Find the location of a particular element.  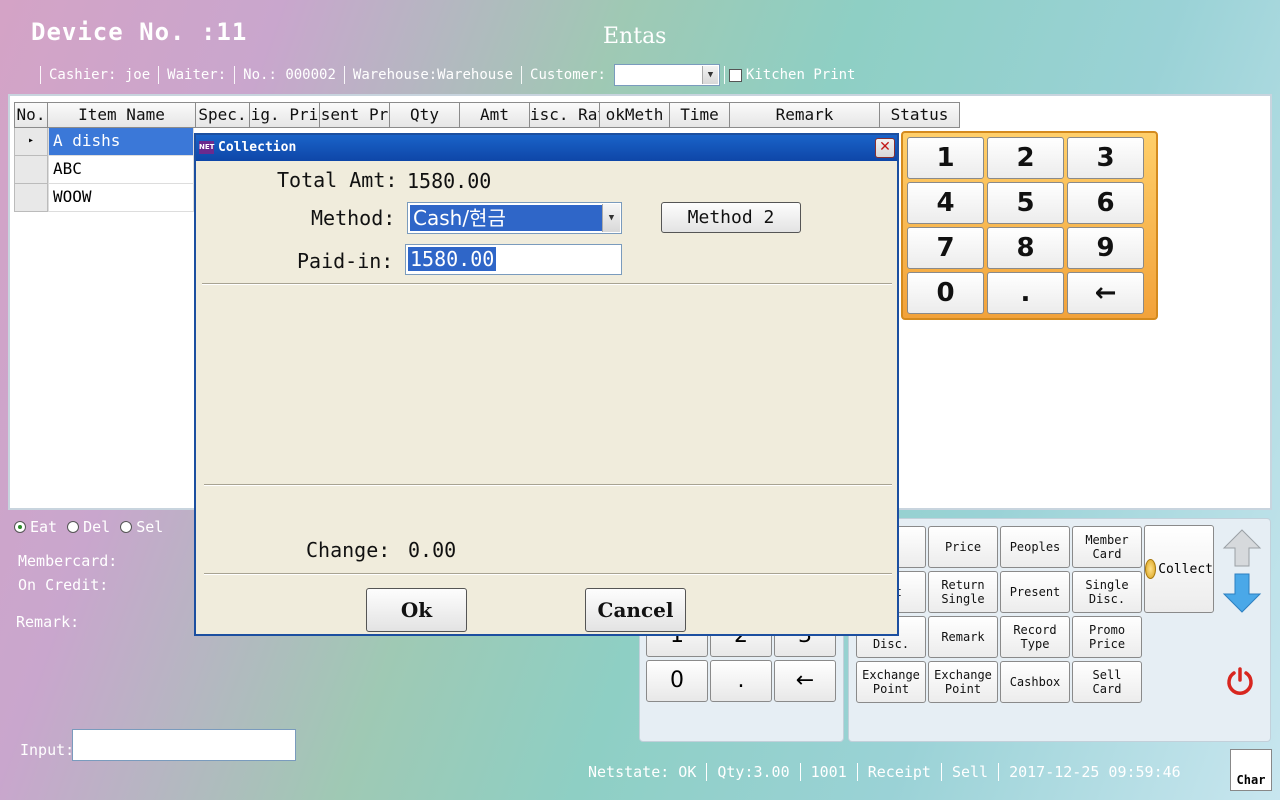

row-marker is located at coordinates (31, 198).